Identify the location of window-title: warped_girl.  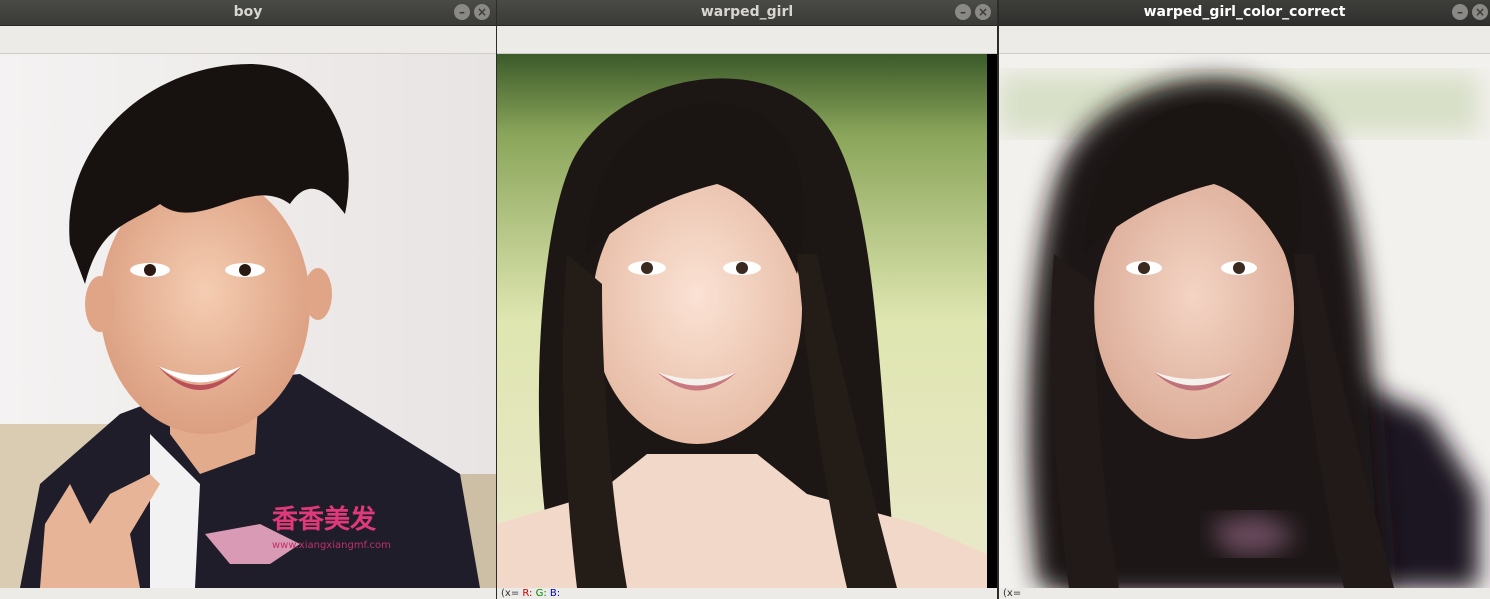
(747, 12).